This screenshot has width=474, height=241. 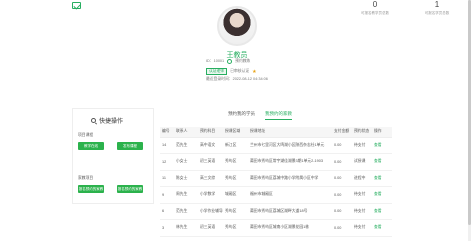 I want to click on quick-actions-title: 快捷操作, so click(x=107, y=120).